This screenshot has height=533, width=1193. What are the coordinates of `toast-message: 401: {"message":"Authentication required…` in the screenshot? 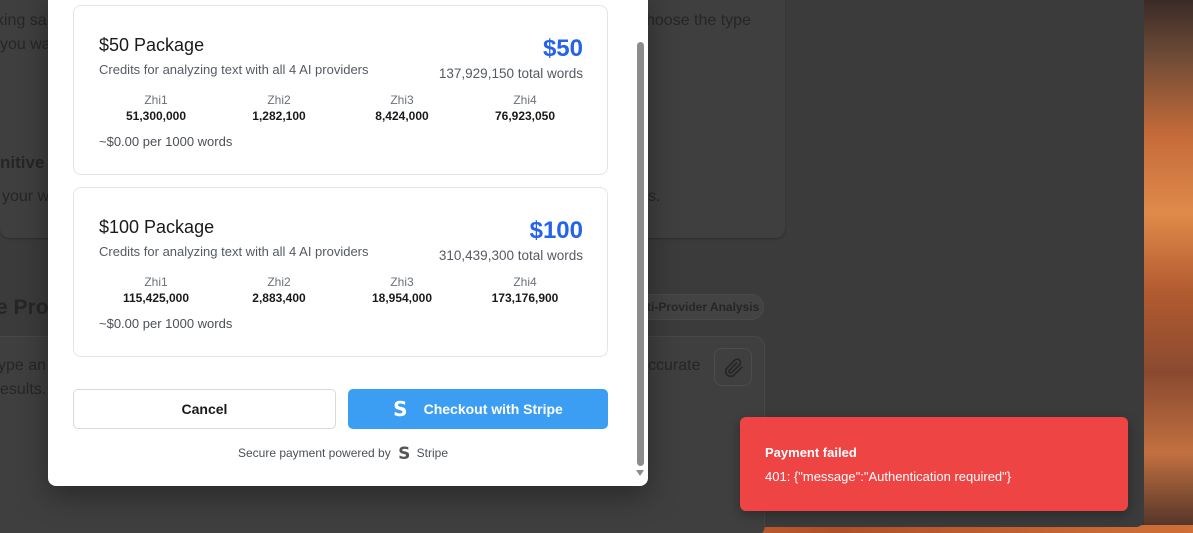 It's located at (888, 476).